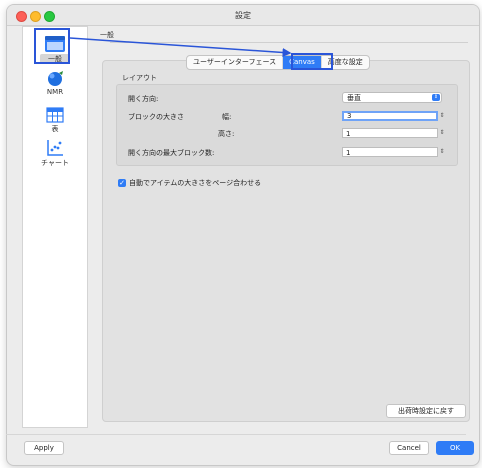 The width and height of the screenshot is (482, 468). I want to click on annotation-box-general, so click(52, 46).